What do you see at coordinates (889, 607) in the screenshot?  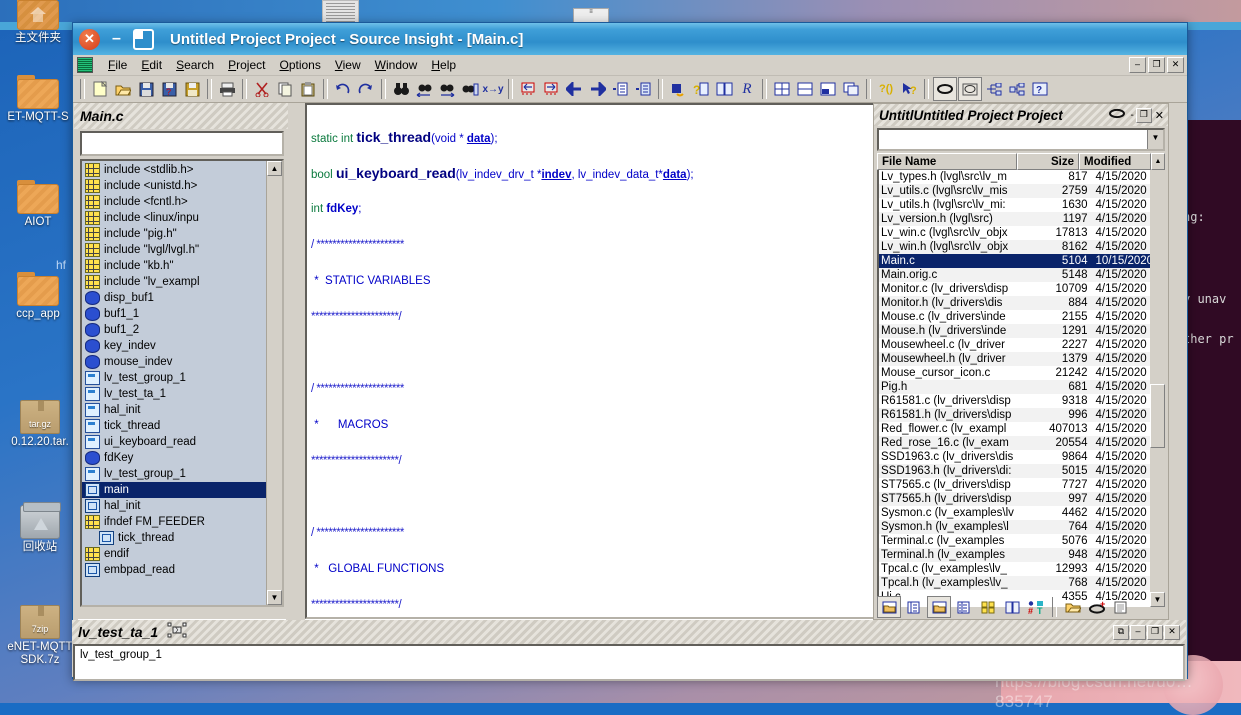 I see `open-file-icon` at bounding box center [889, 607].